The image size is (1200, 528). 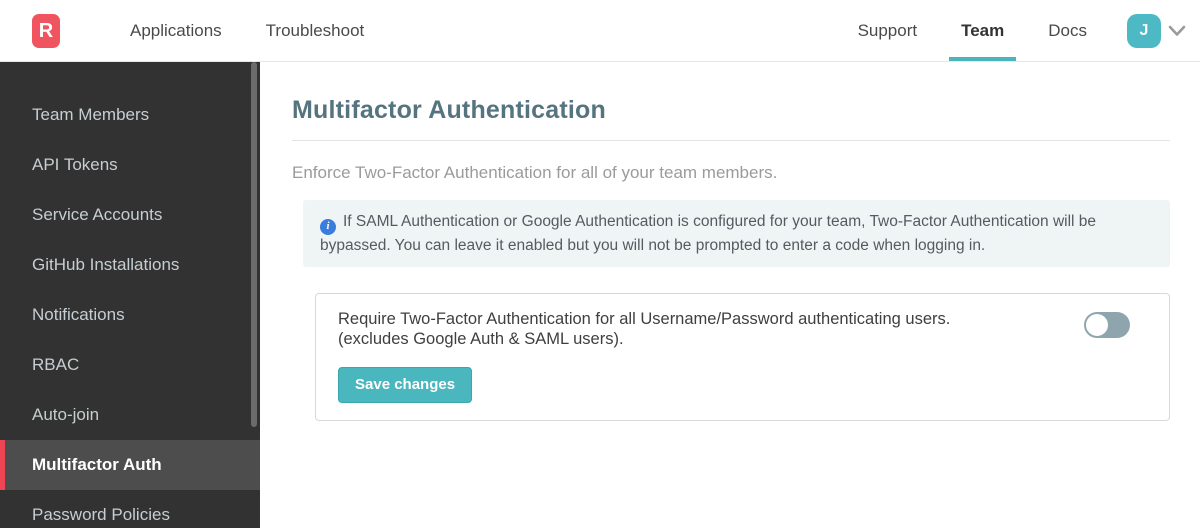 What do you see at coordinates (328, 226) in the screenshot?
I see `info-icon: i` at bounding box center [328, 226].